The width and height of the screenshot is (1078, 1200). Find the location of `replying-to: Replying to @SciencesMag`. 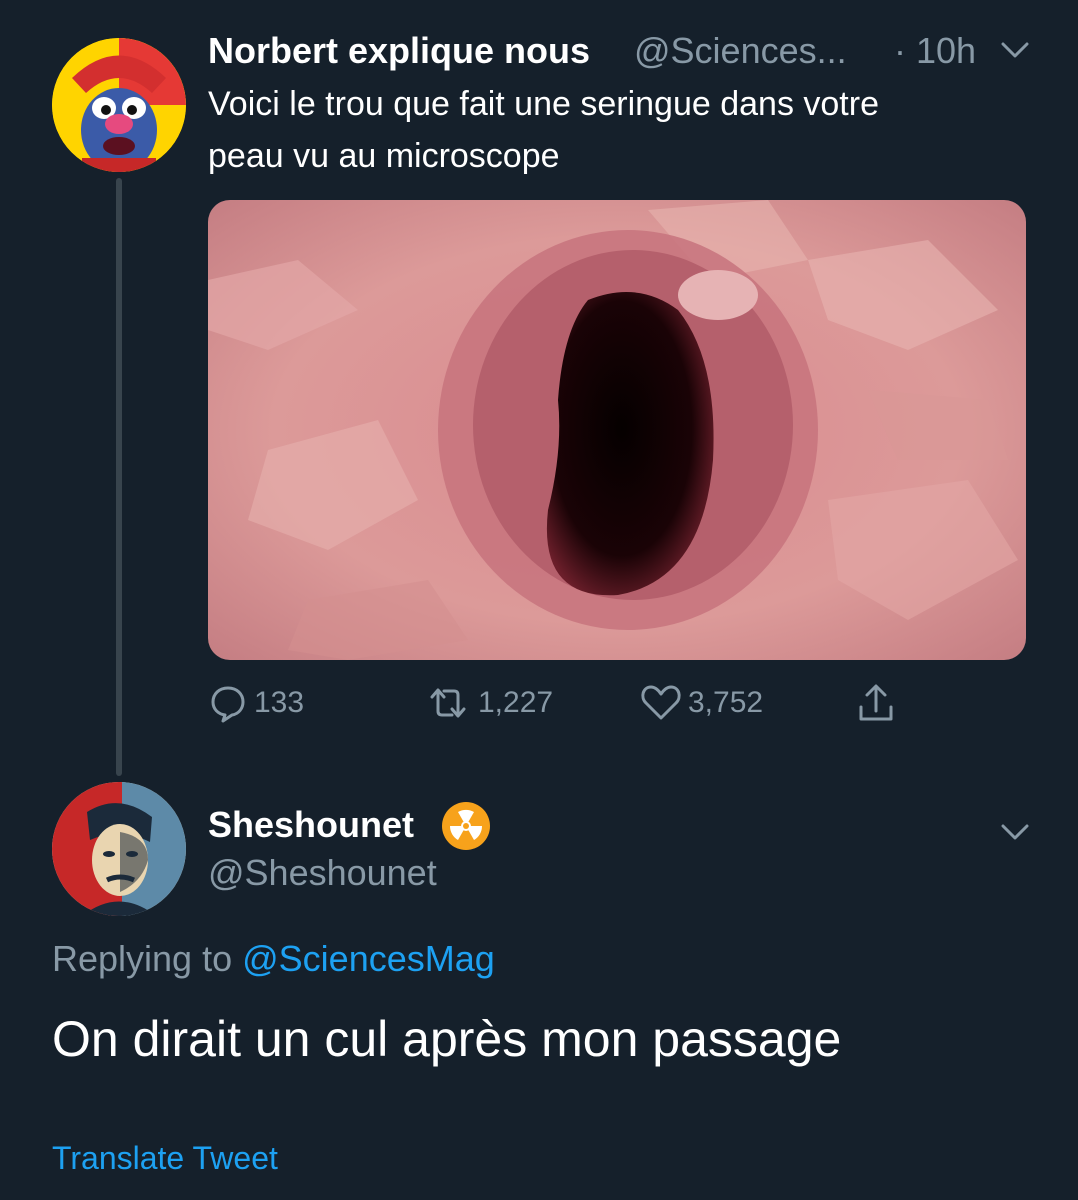

replying-to: Replying to @SciencesMag is located at coordinates (273, 959).